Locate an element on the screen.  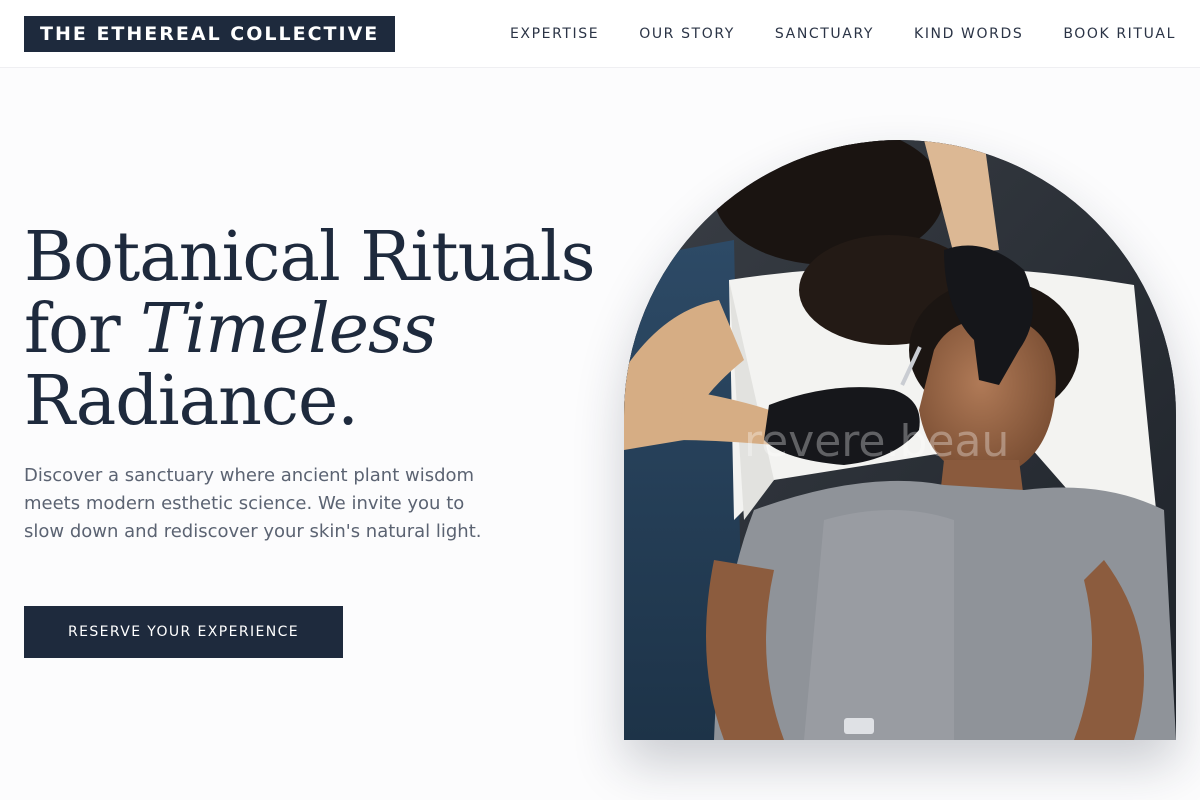
headline-emphasis: Timeless is located at coordinates (288, 329).